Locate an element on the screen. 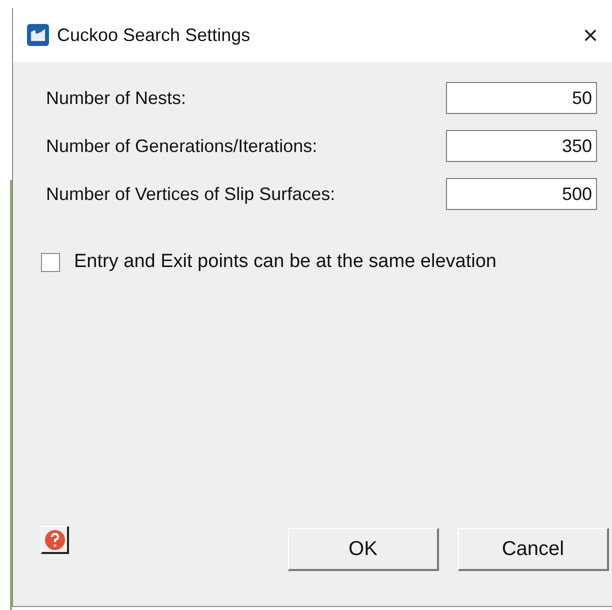 The height and width of the screenshot is (610, 612). field-label: Number of Nests: is located at coordinates (116, 98).